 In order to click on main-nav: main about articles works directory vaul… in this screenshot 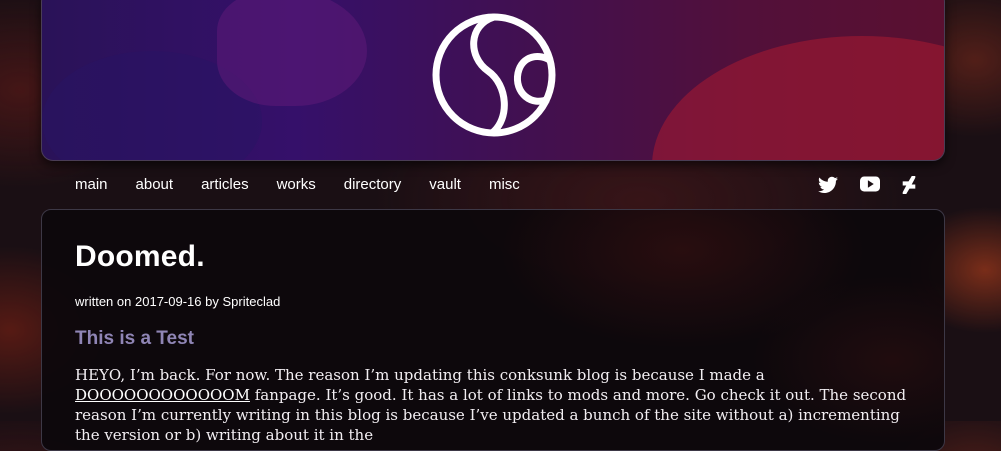, I will do `click(311, 185)`.